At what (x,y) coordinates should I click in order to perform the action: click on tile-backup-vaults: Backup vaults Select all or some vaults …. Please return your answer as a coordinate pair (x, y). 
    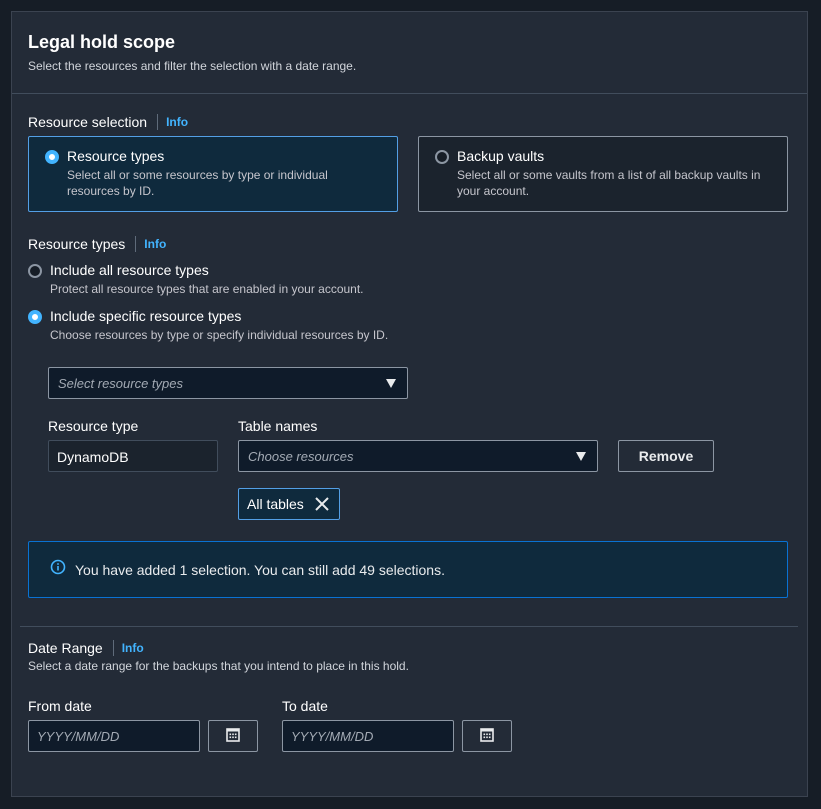
    Looking at the image, I should click on (603, 174).